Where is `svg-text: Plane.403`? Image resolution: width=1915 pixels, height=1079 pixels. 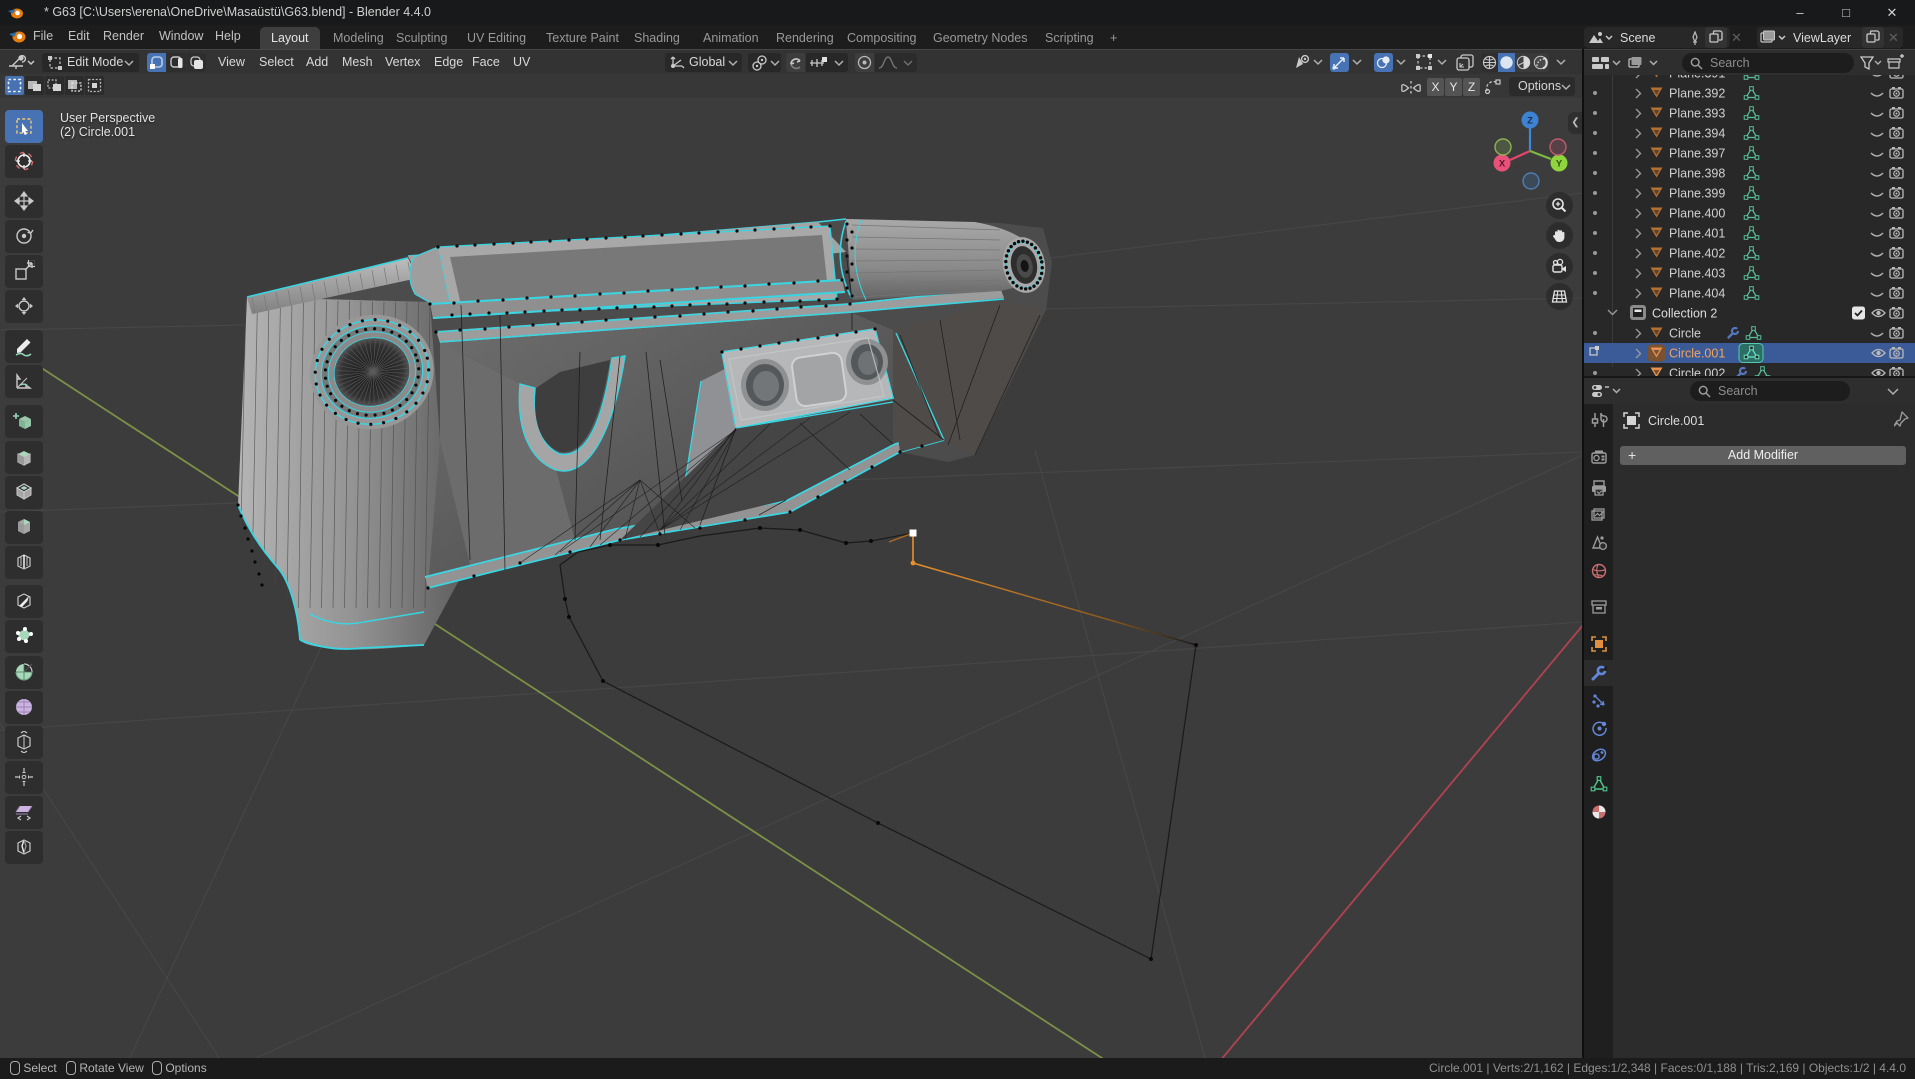
svg-text: Plane.403 is located at coordinates (1697, 274).